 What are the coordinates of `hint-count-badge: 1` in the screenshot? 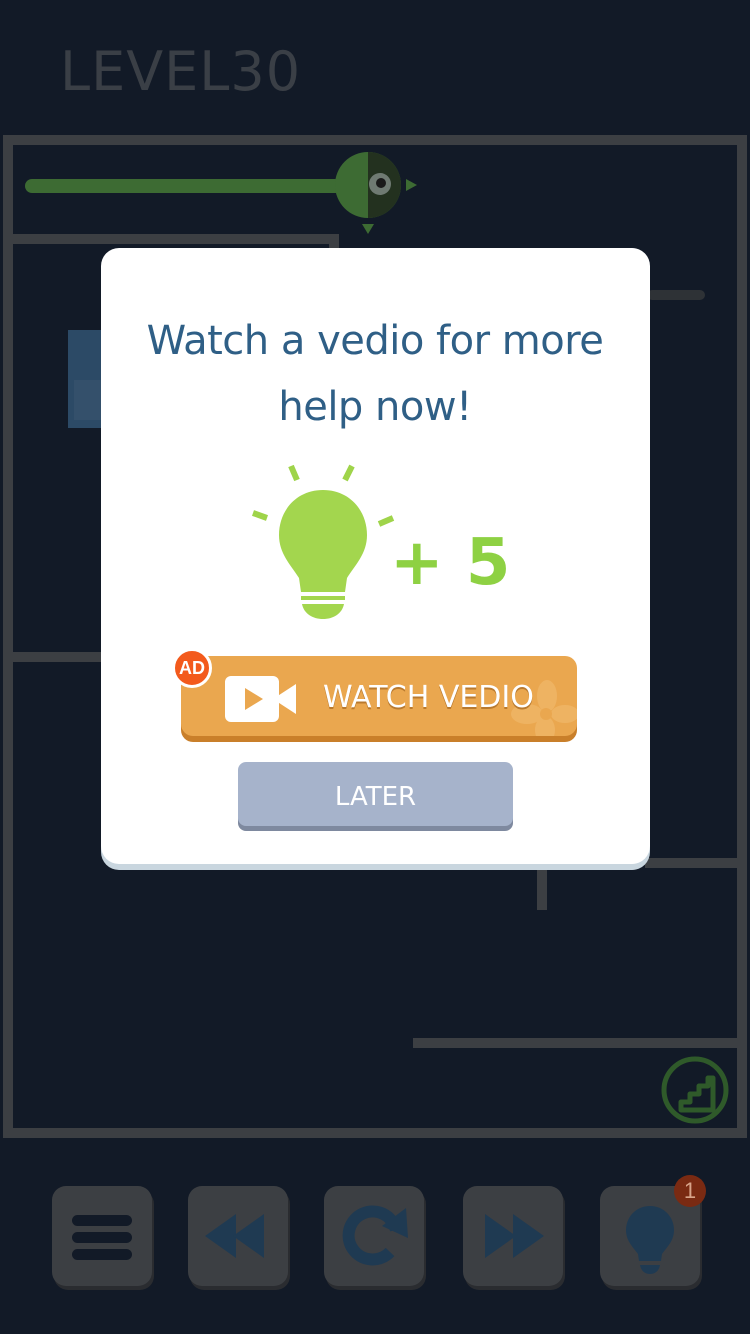 It's located at (690, 1191).